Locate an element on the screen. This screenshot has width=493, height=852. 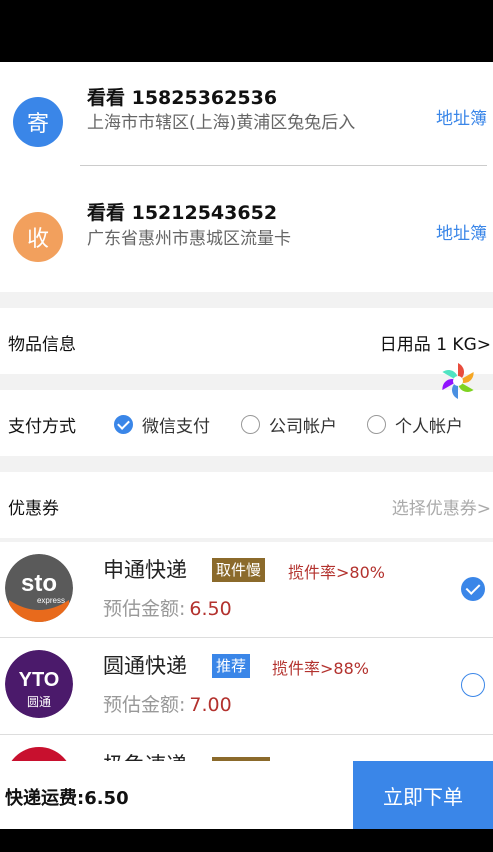
payment-option-company: 公司帐户 is located at coordinates (289, 424).